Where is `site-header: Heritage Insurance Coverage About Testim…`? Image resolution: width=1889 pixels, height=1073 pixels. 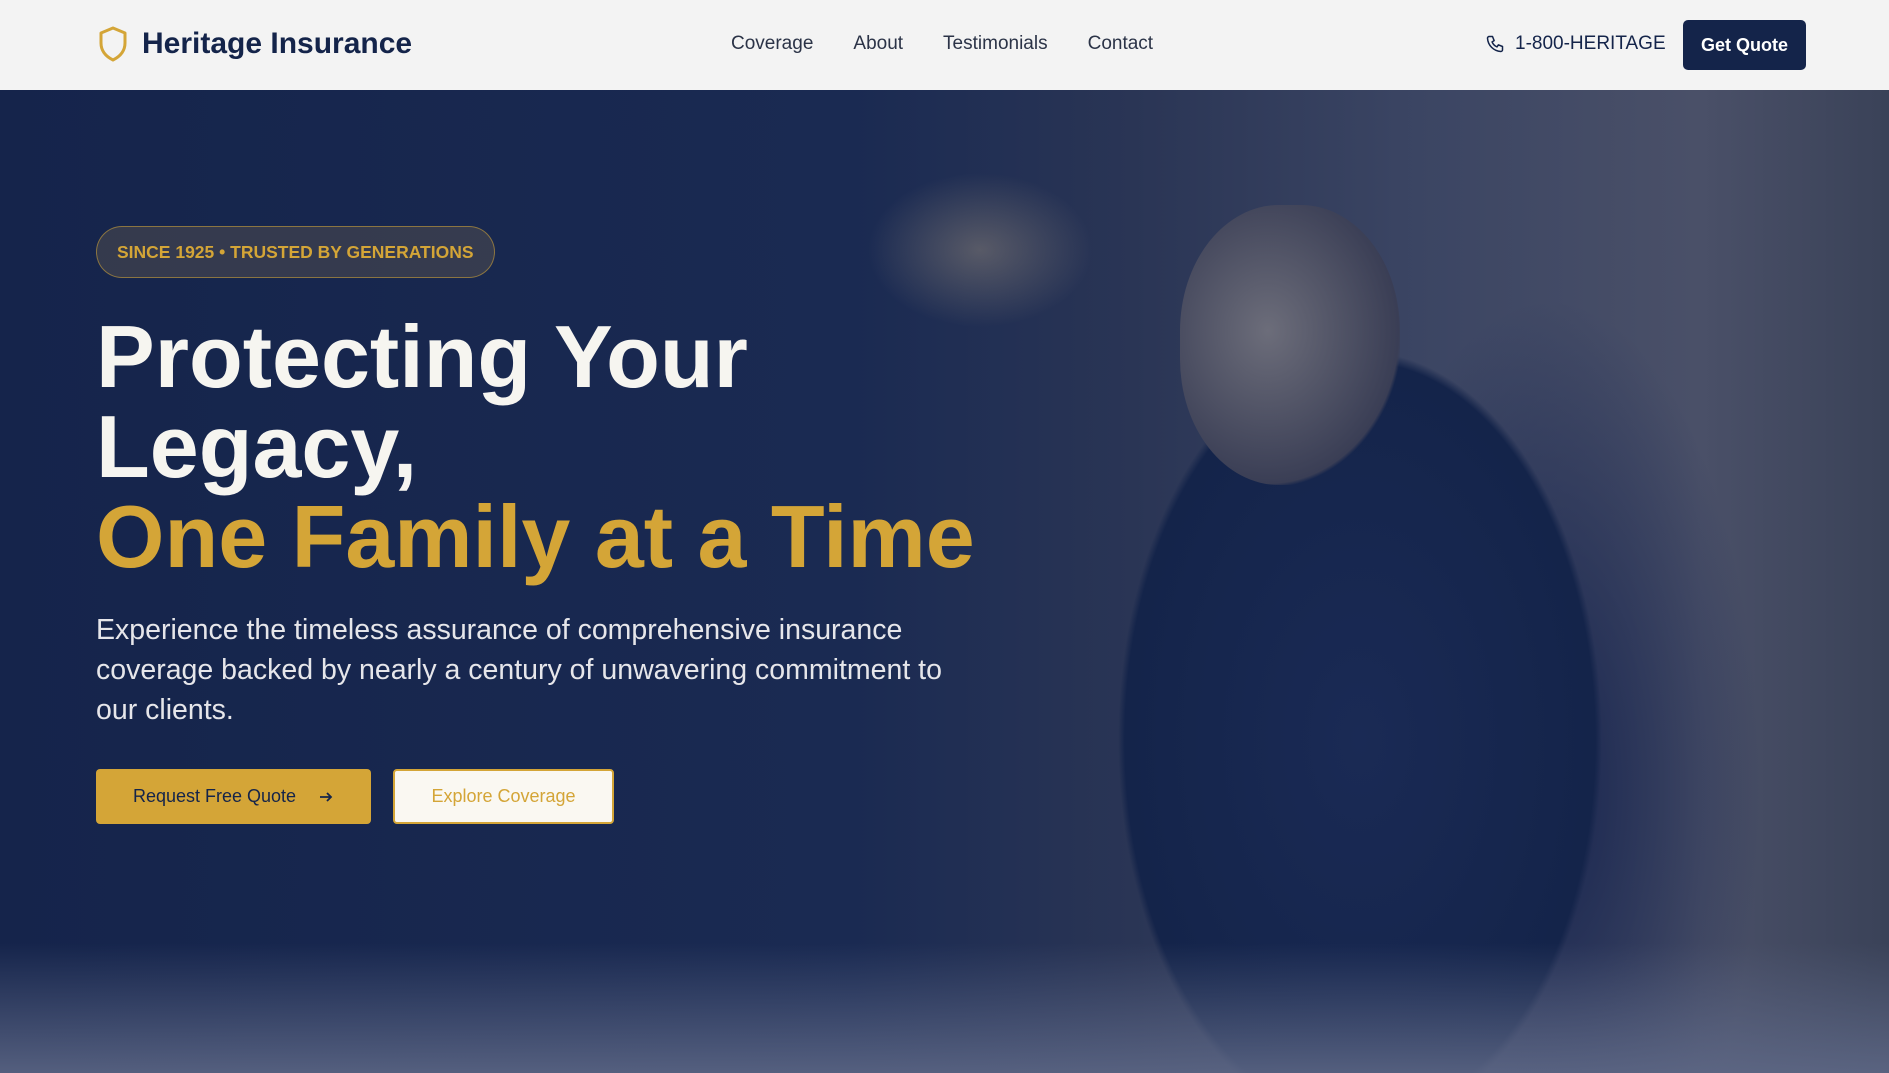
site-header: Heritage Insurance Coverage About Testim… is located at coordinates (944, 45).